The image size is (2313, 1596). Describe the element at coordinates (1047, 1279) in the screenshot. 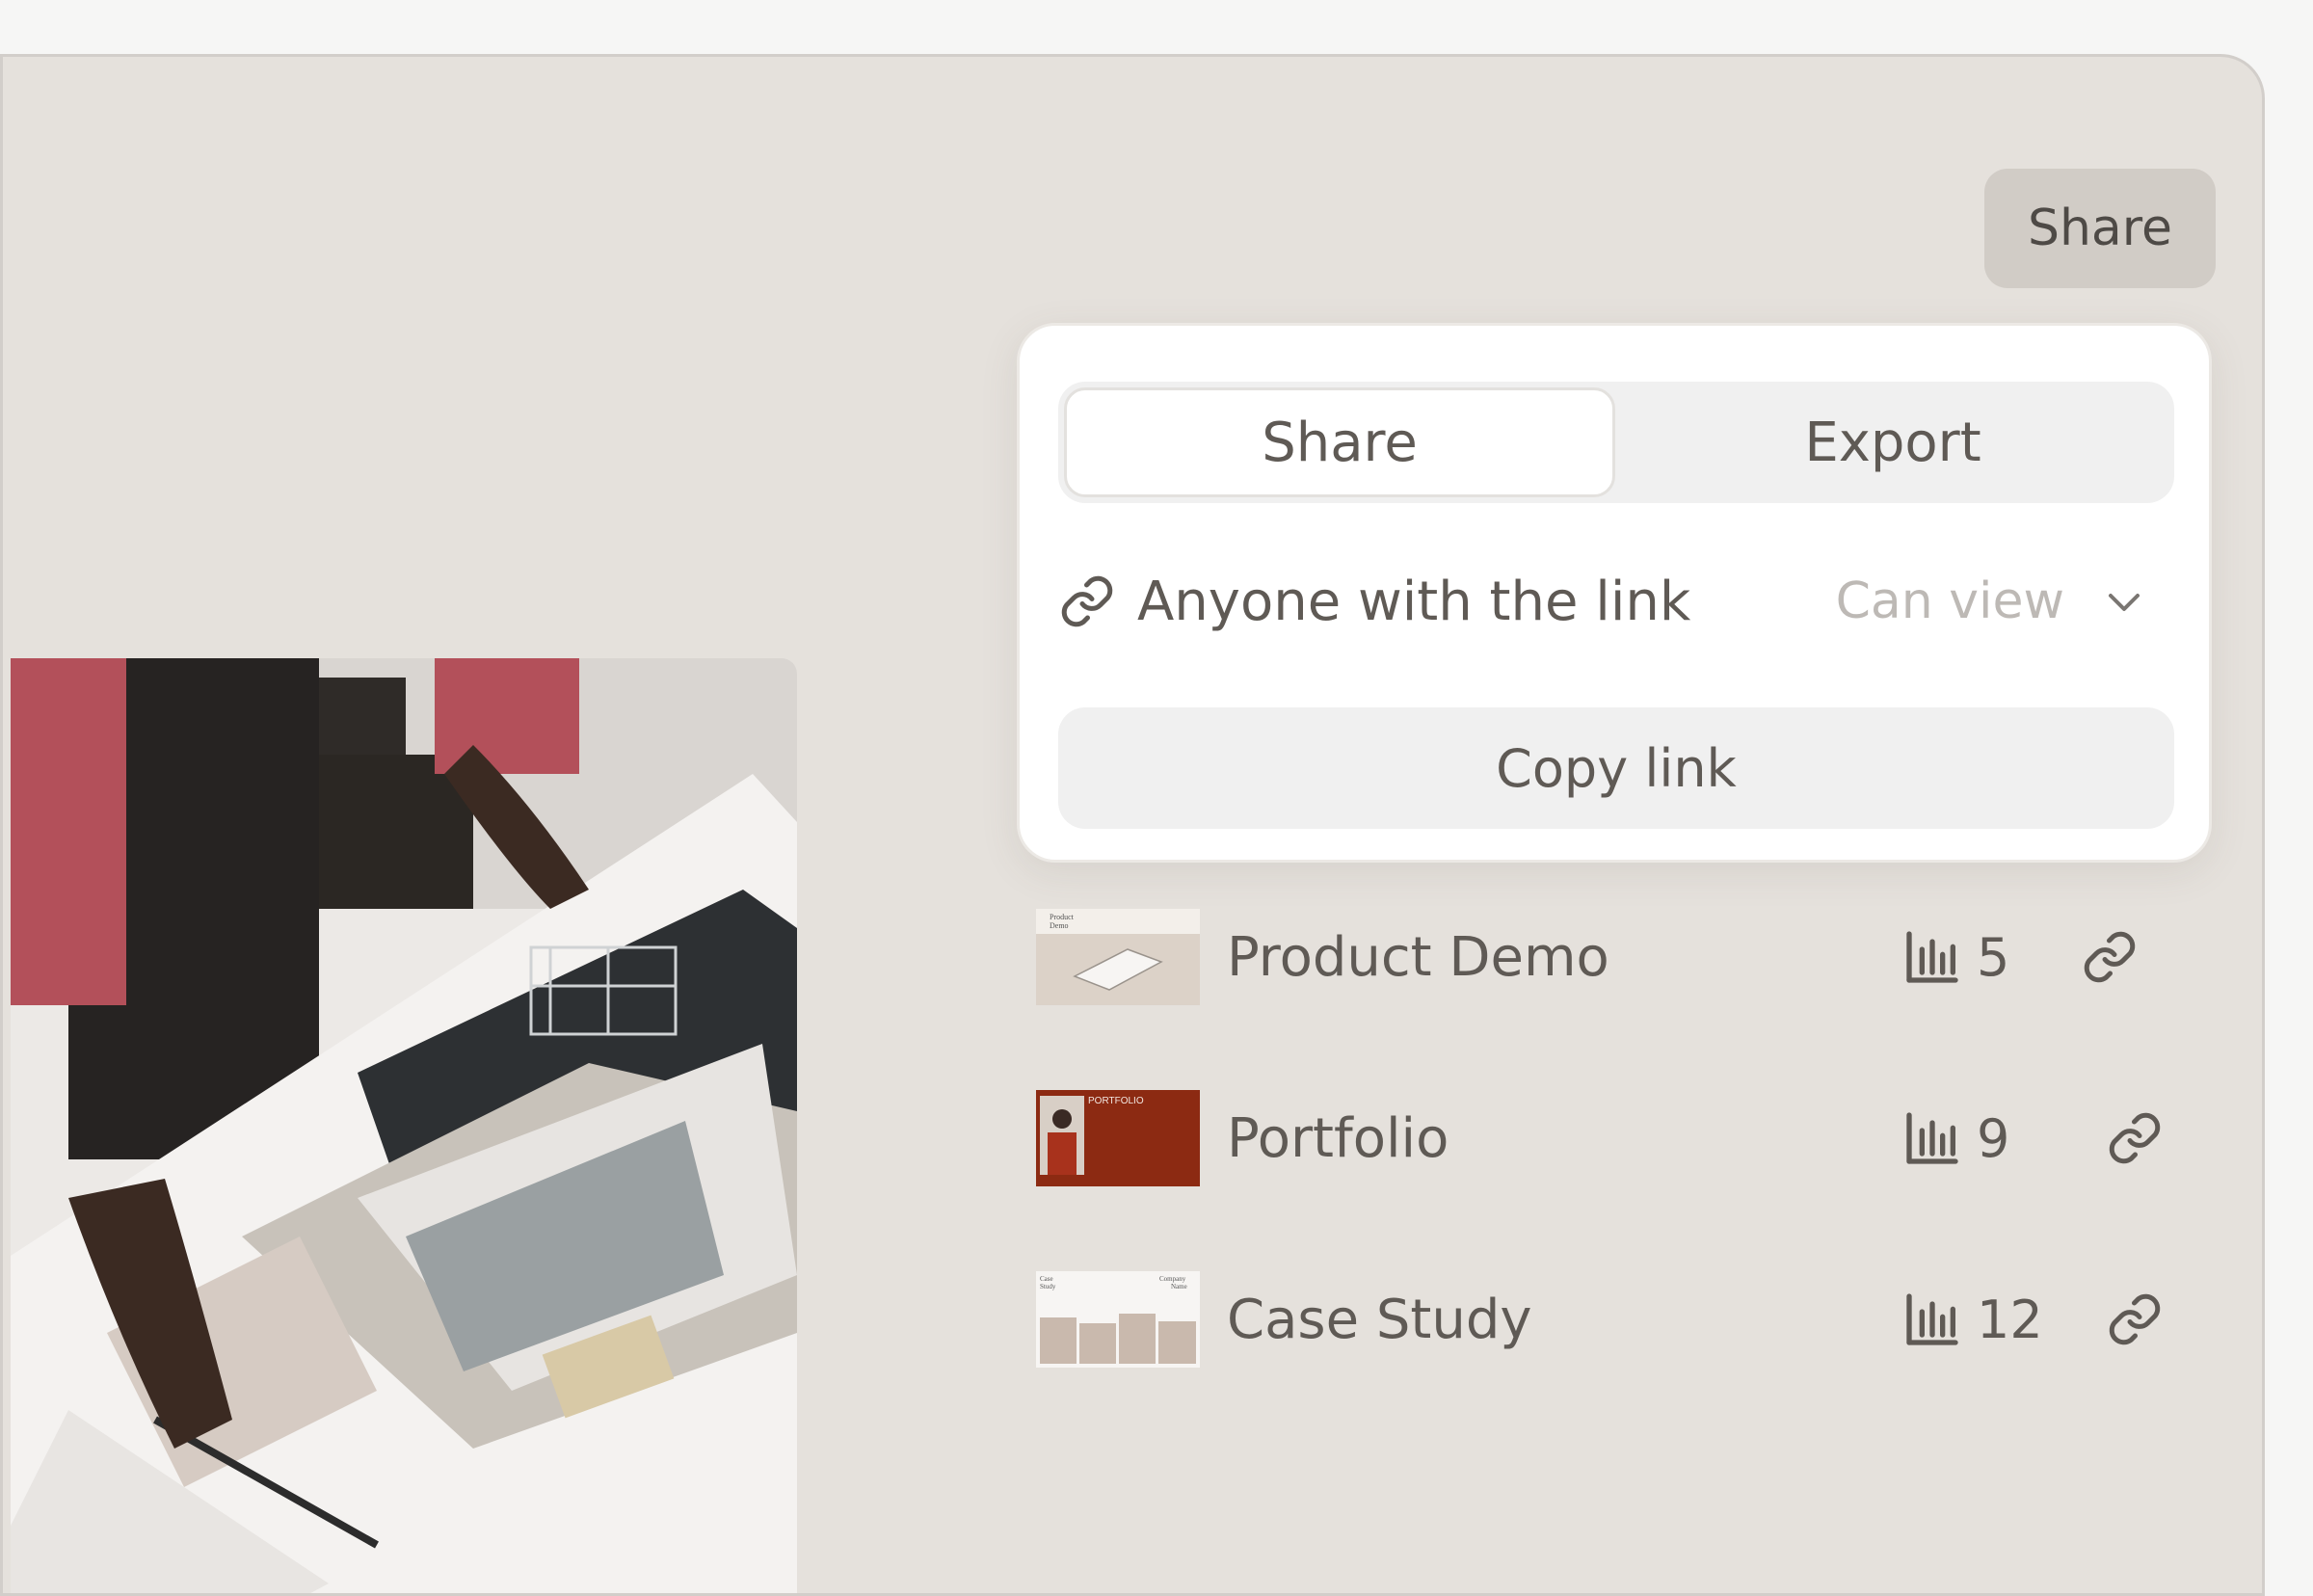

I see `thumb-text: Case` at that location.